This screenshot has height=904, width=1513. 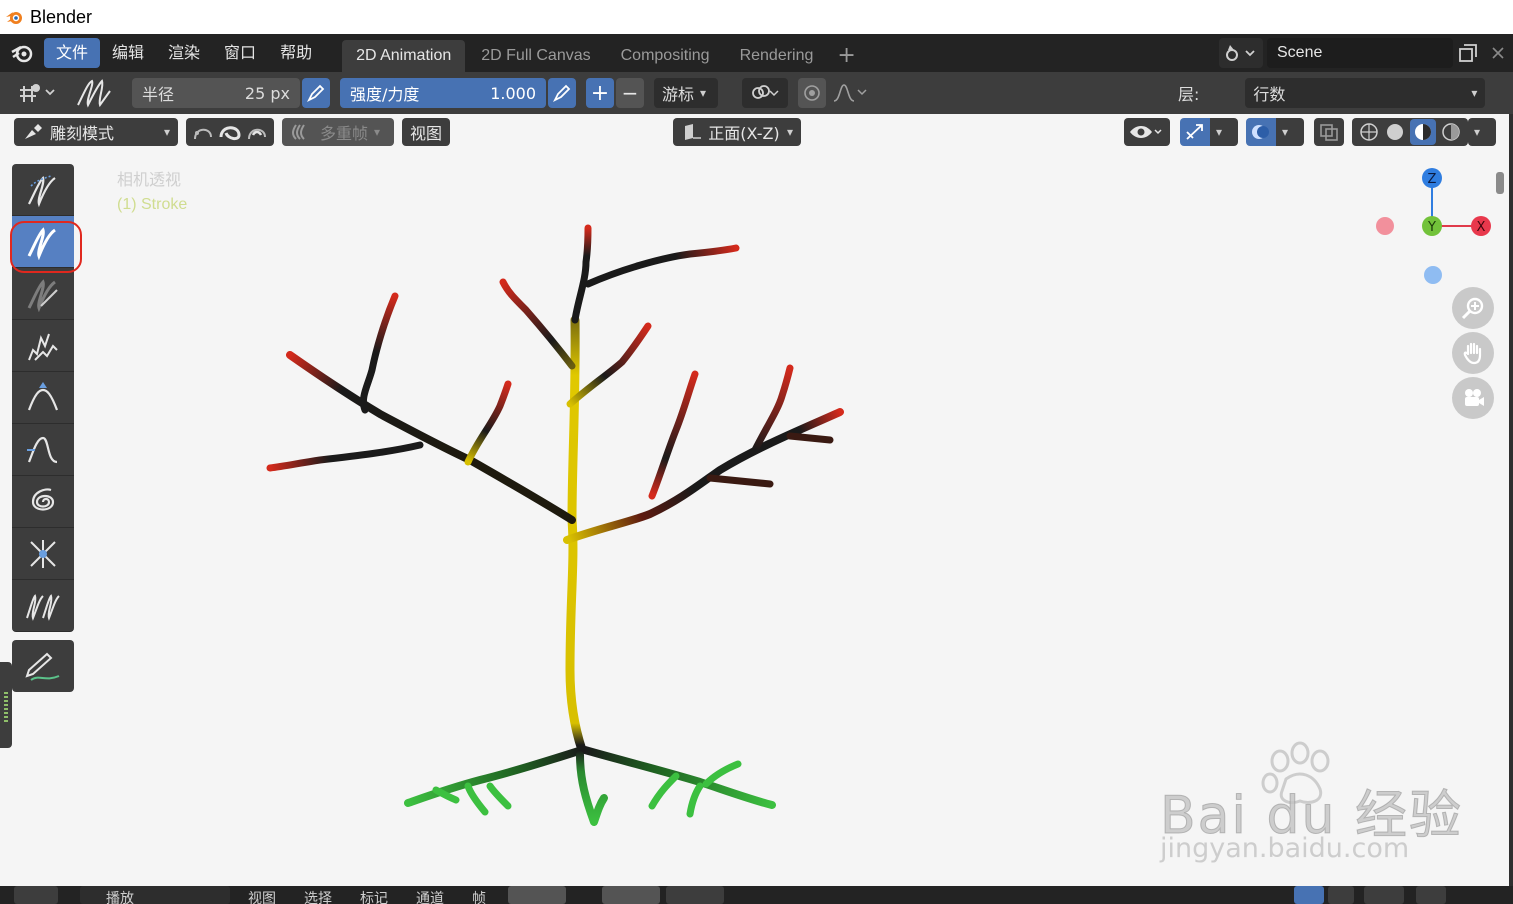 What do you see at coordinates (430, 895) in the screenshot?
I see `timeline-menu-channel: 通道` at bounding box center [430, 895].